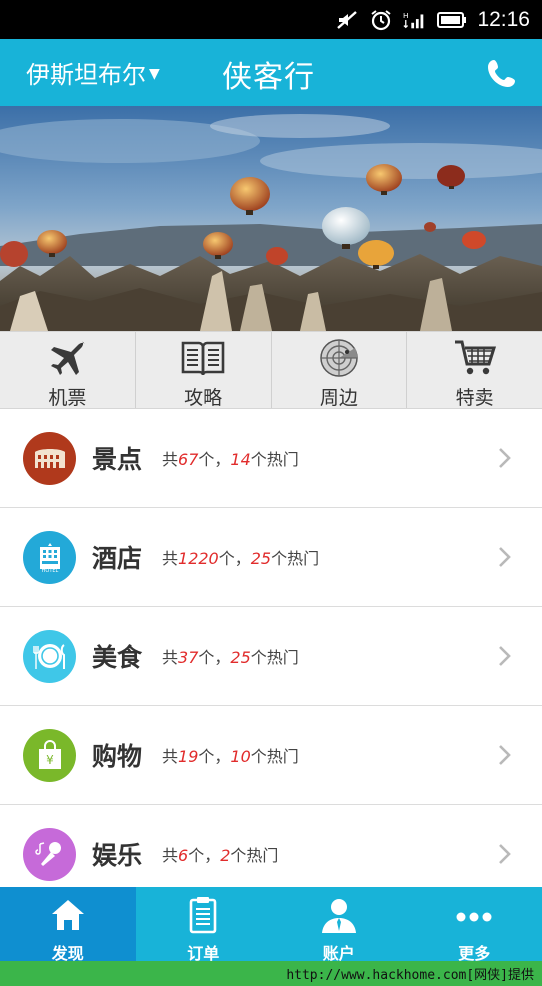  What do you see at coordinates (203, 398) in the screenshot?
I see `quick-nav-label: 攻略` at bounding box center [203, 398].